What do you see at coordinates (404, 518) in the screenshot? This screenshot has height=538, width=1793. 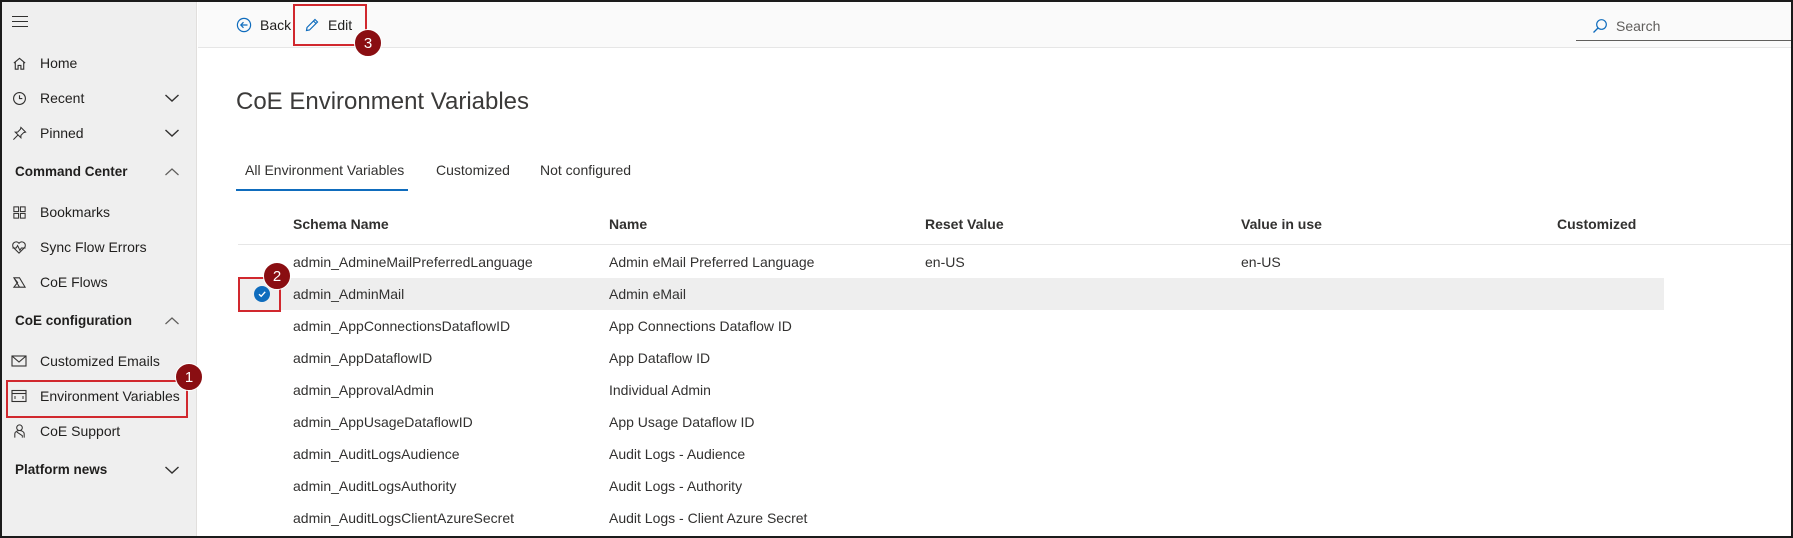 I see `cell-schema-name: admin_AuditLogsClientAzureSecret` at bounding box center [404, 518].